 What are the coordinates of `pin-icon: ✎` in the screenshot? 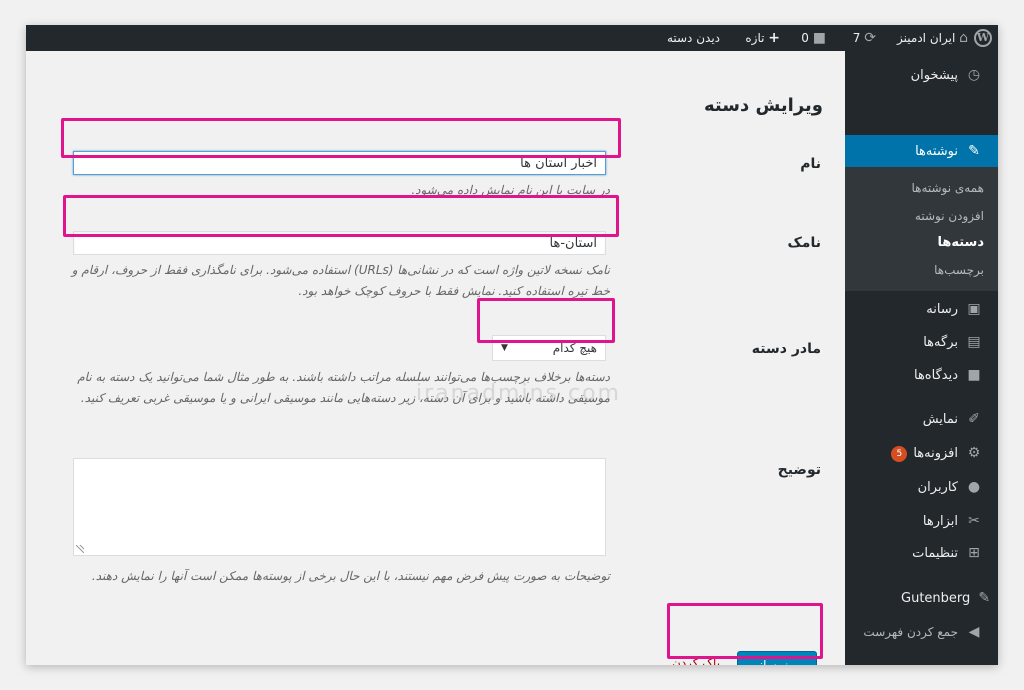 It's located at (974, 151).